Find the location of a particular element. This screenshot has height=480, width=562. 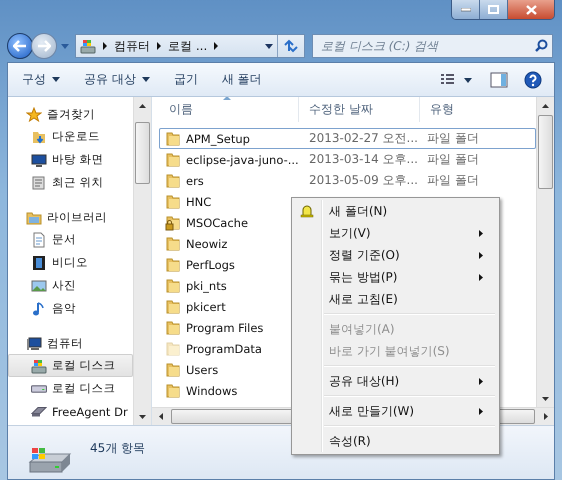

file-name: pki_nts is located at coordinates (206, 285).